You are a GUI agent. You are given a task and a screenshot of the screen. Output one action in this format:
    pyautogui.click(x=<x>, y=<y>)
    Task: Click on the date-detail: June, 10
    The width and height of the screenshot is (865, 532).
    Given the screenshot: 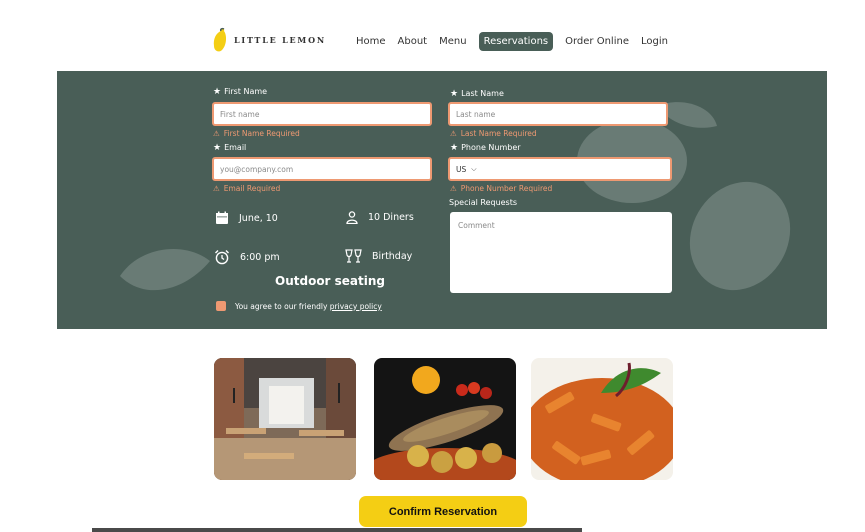 What is the action you would take?
    pyautogui.click(x=246, y=218)
    